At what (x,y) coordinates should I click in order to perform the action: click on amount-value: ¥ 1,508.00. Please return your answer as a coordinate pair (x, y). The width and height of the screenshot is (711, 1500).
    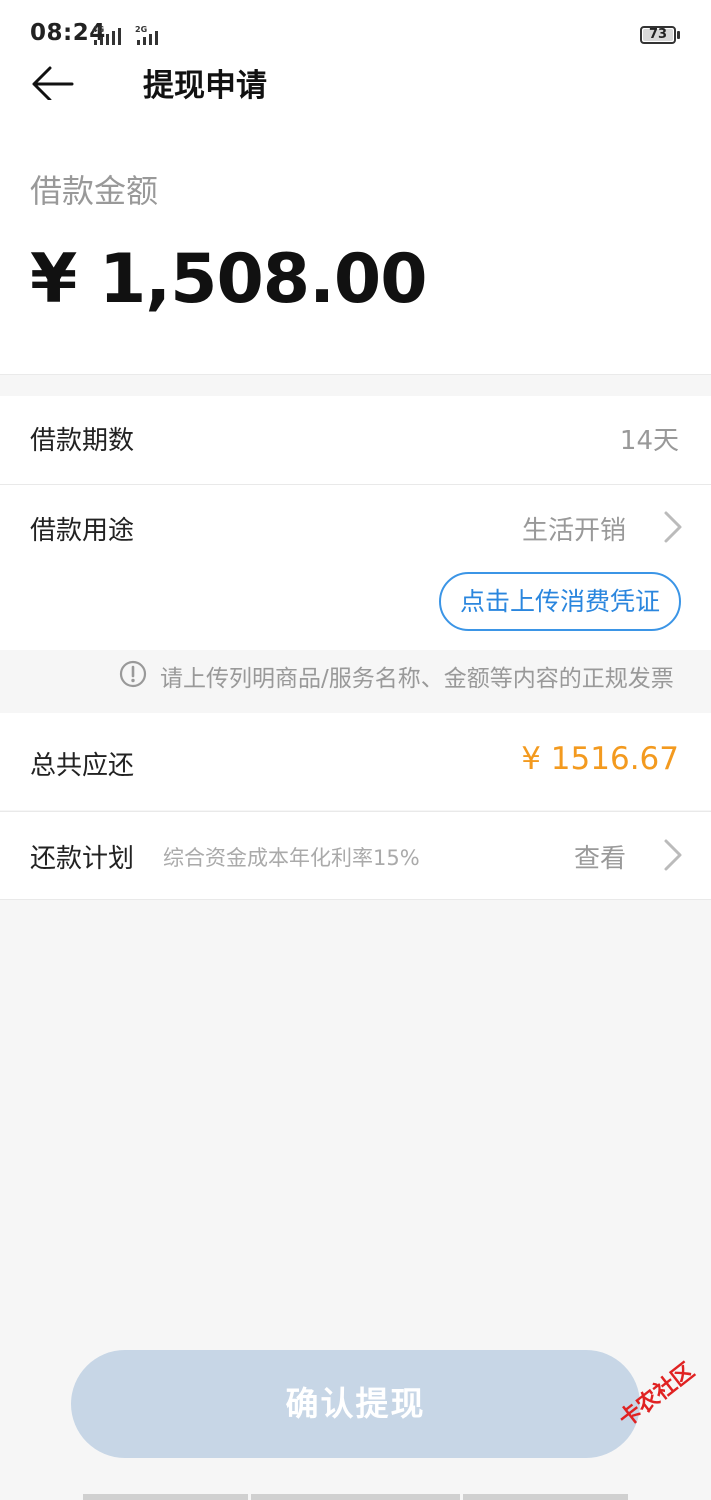
    Looking at the image, I should click on (229, 279).